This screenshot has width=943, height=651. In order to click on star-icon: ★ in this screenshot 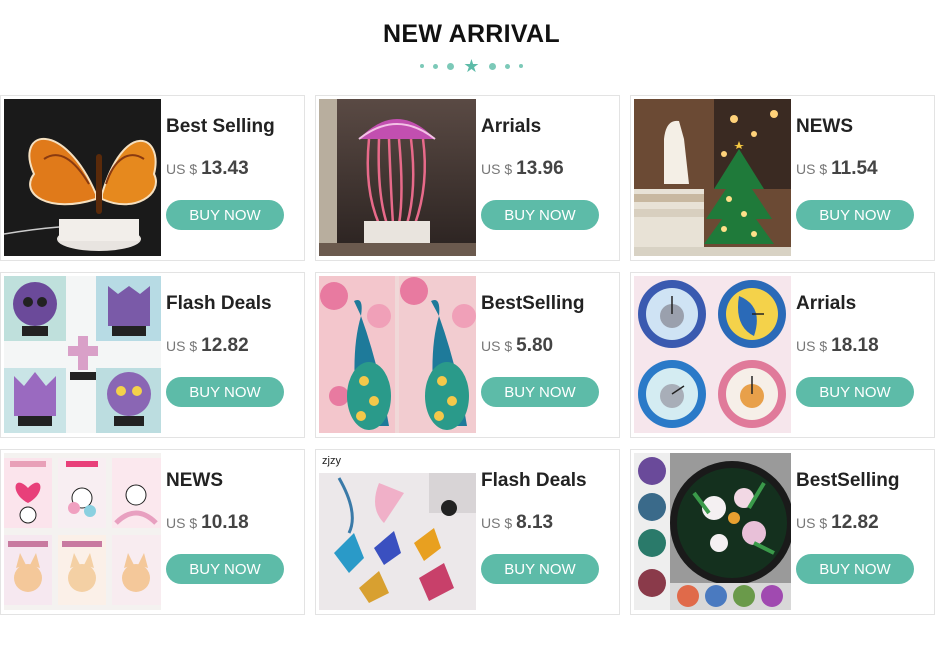, I will do `click(471, 66)`.